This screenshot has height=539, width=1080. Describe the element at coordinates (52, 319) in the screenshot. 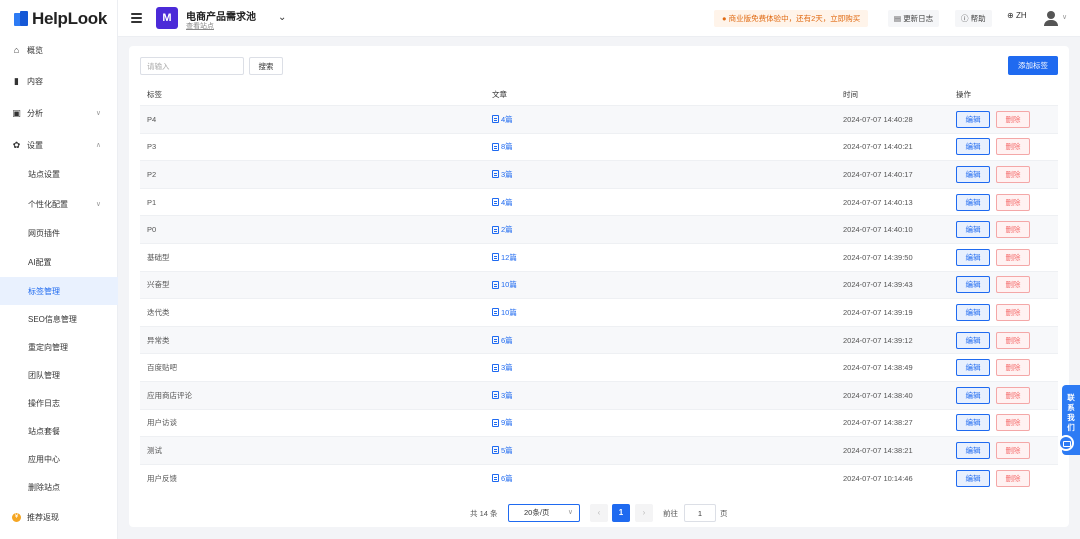

I see `sidebar-item-label: SEO信息管理` at that location.